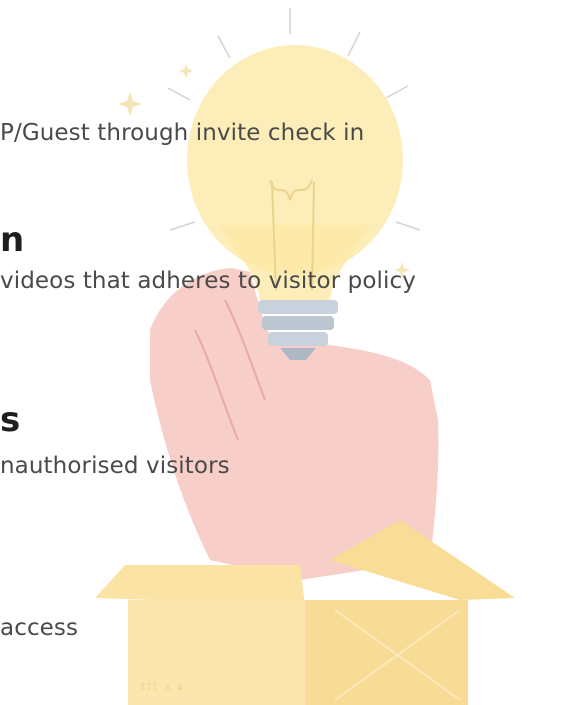 This screenshot has width=572, height=705. Describe the element at coordinates (10, 420) in the screenshot. I see `feature-3-title: s` at that location.